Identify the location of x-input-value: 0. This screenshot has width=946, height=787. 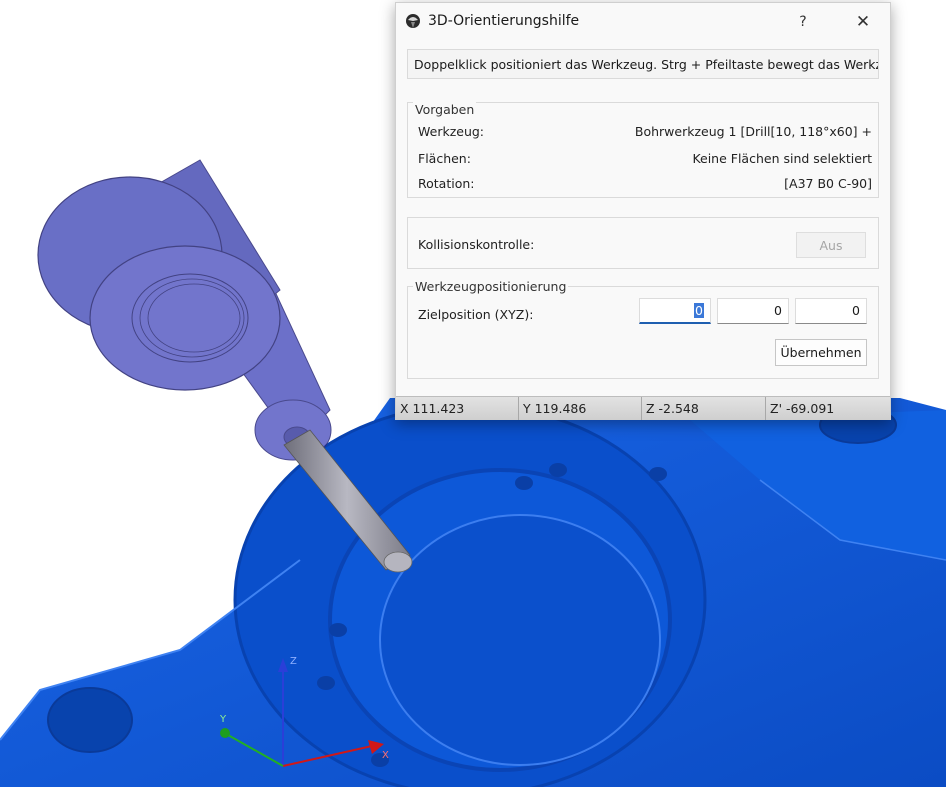
(699, 310).